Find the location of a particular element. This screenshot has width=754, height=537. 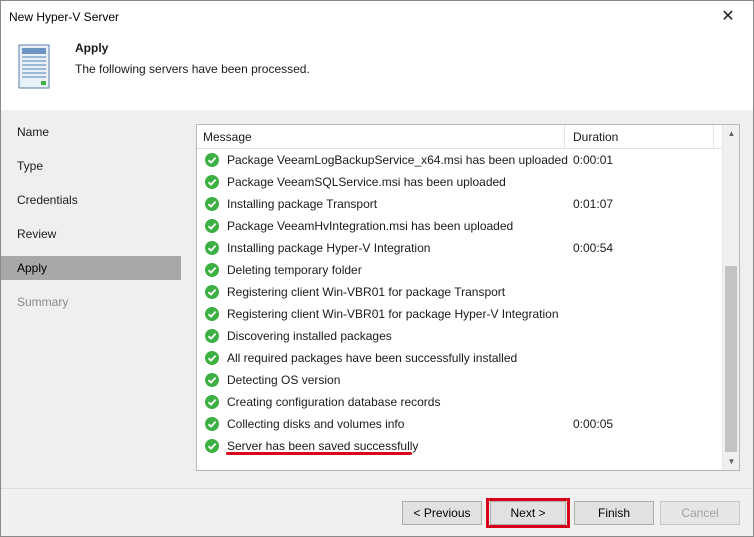

server-document-icon is located at coordinates (34, 66).